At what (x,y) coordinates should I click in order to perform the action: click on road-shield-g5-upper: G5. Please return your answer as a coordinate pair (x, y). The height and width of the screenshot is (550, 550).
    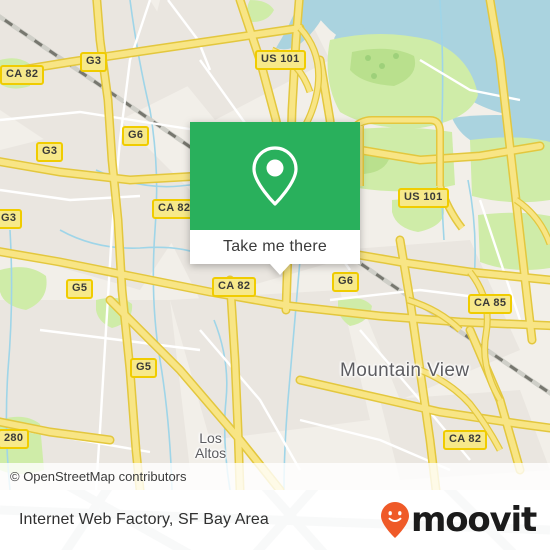
    Looking at the image, I should click on (80, 289).